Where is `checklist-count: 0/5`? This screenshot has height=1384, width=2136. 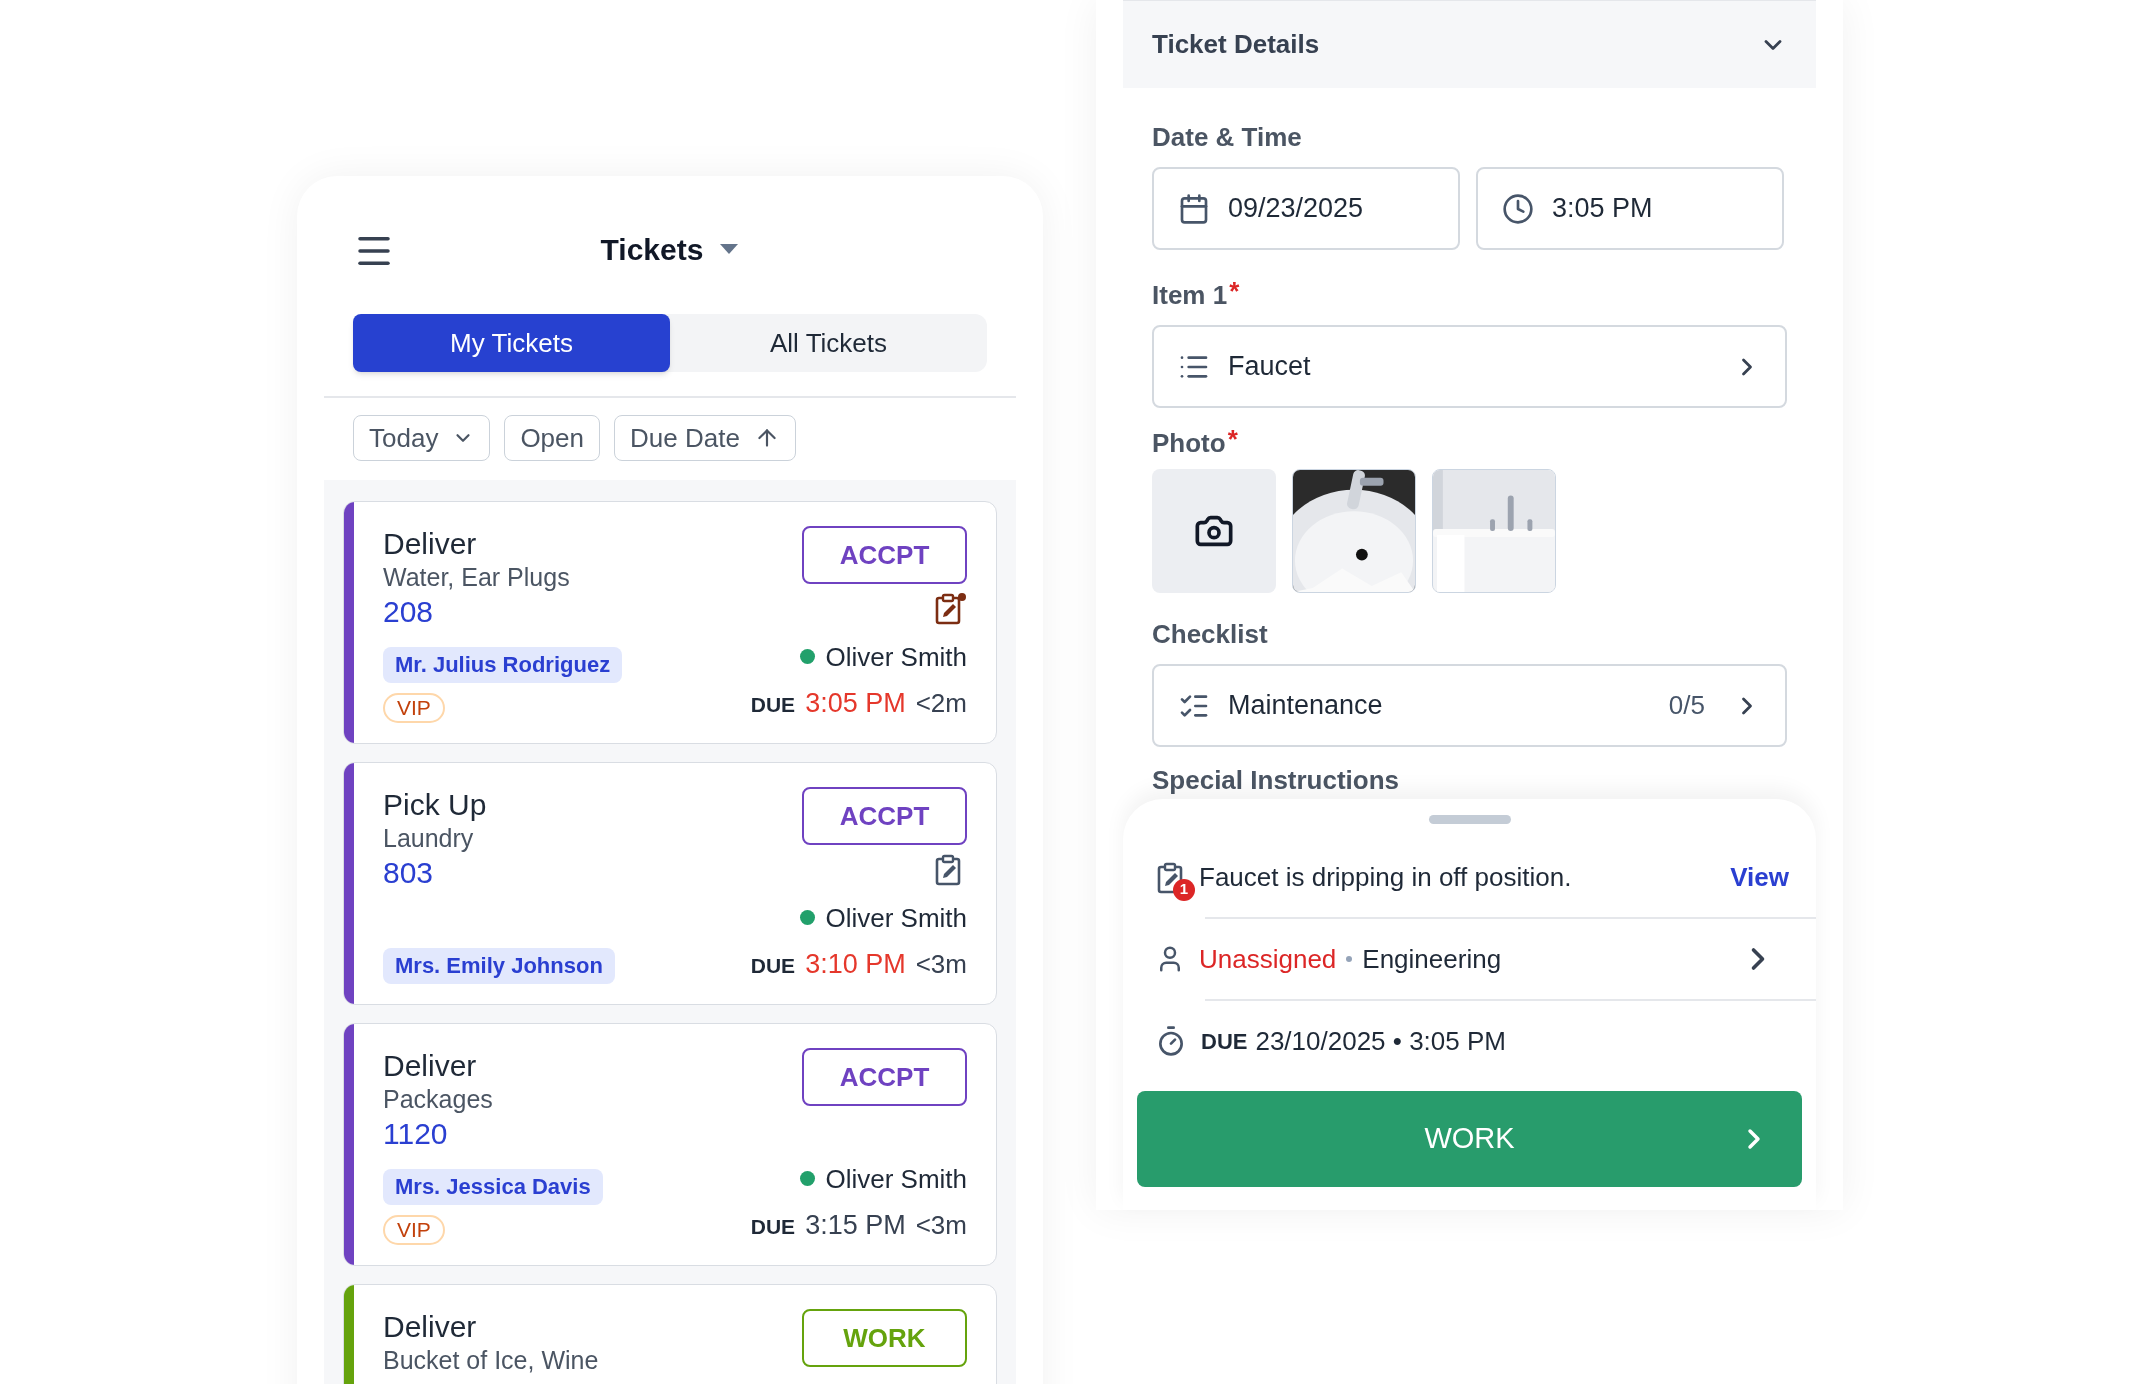 checklist-count: 0/5 is located at coordinates (1686, 705).